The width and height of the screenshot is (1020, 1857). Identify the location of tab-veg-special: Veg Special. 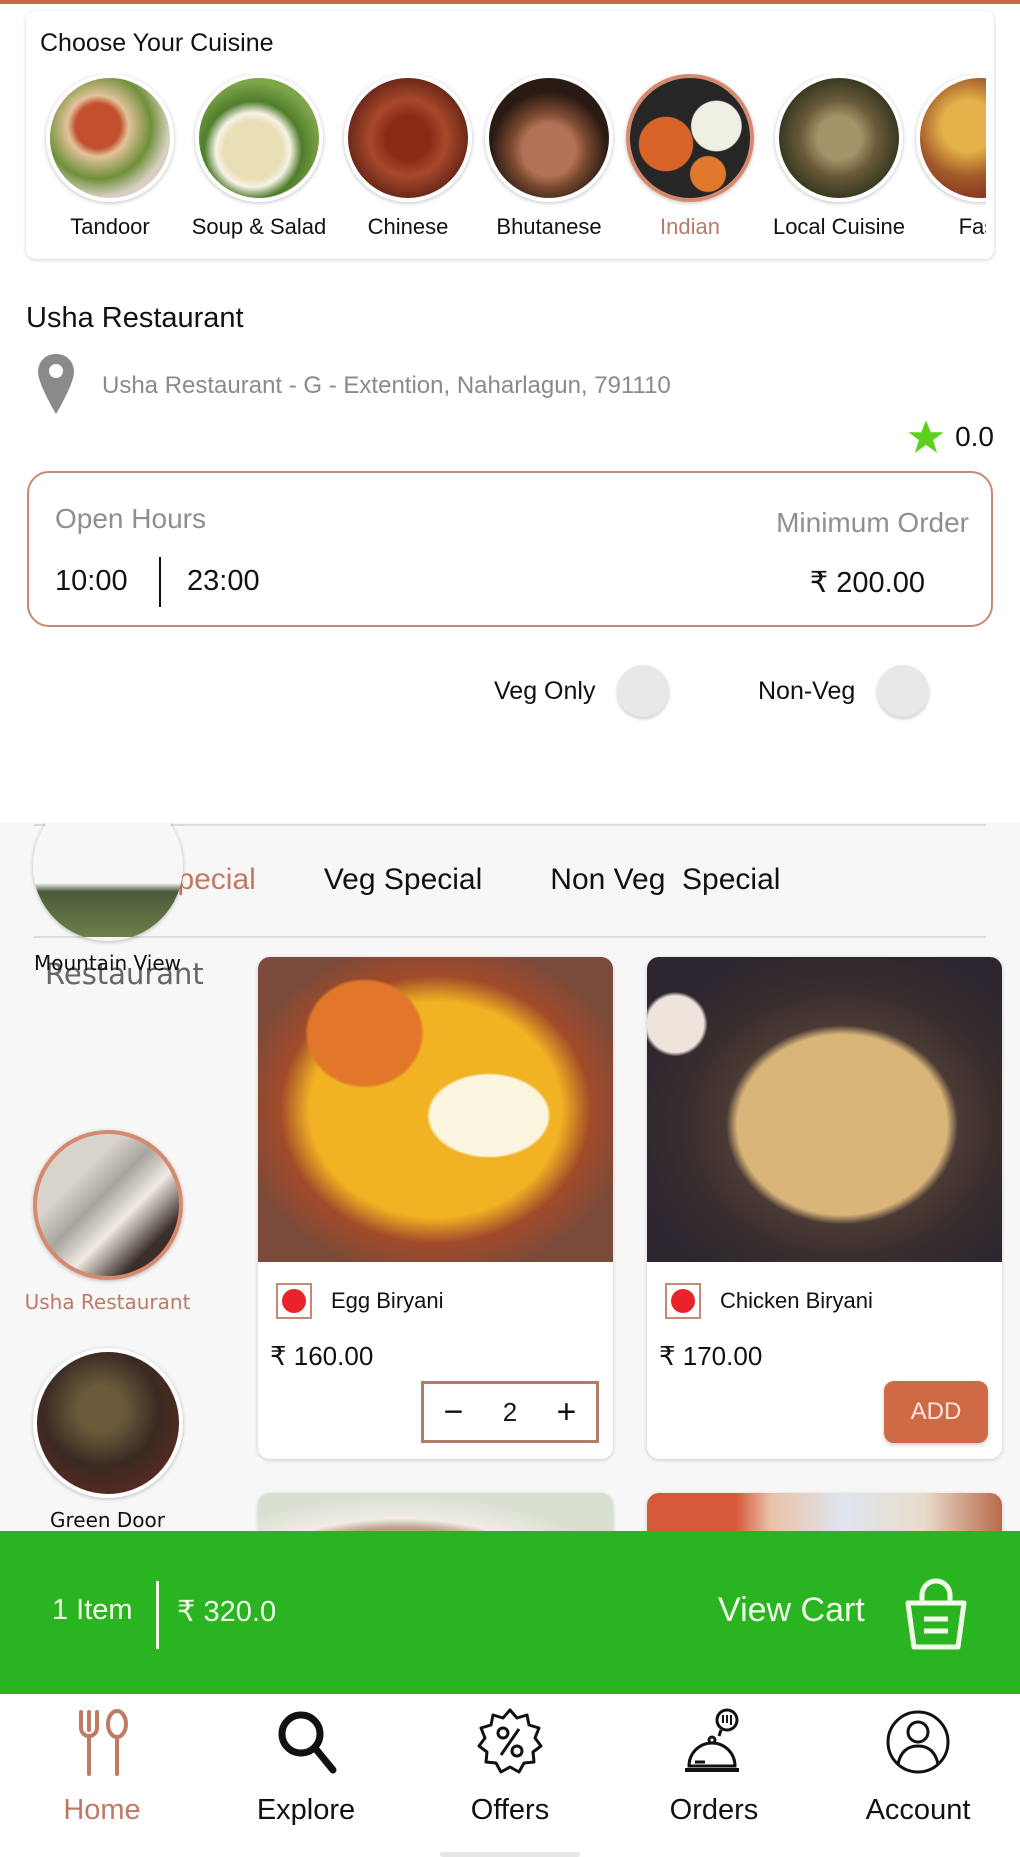
(403, 880).